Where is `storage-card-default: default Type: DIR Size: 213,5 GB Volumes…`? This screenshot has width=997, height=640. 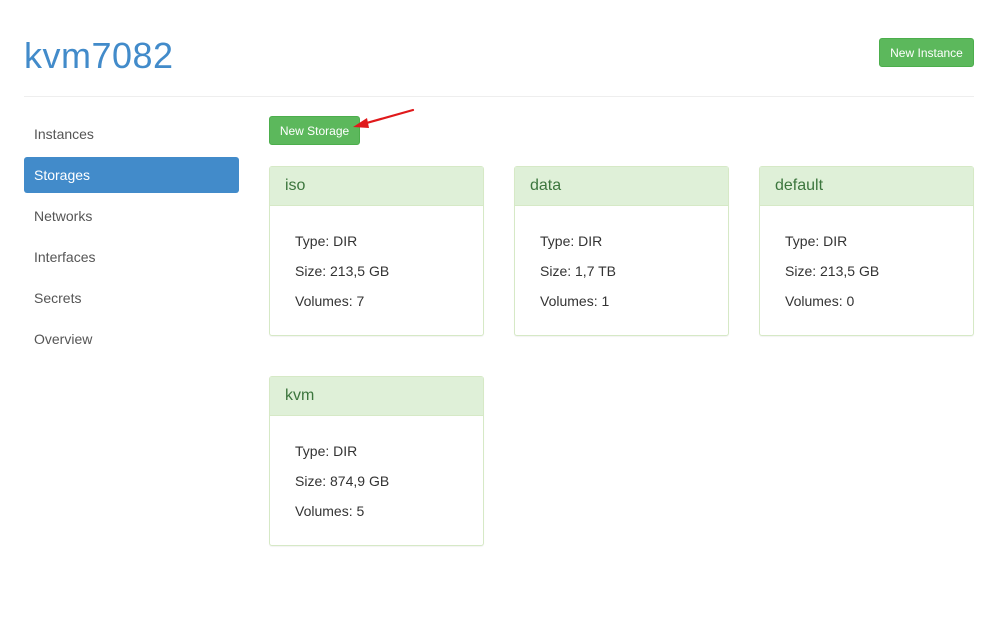 storage-card-default: default Type: DIR Size: 213,5 GB Volumes… is located at coordinates (866, 251).